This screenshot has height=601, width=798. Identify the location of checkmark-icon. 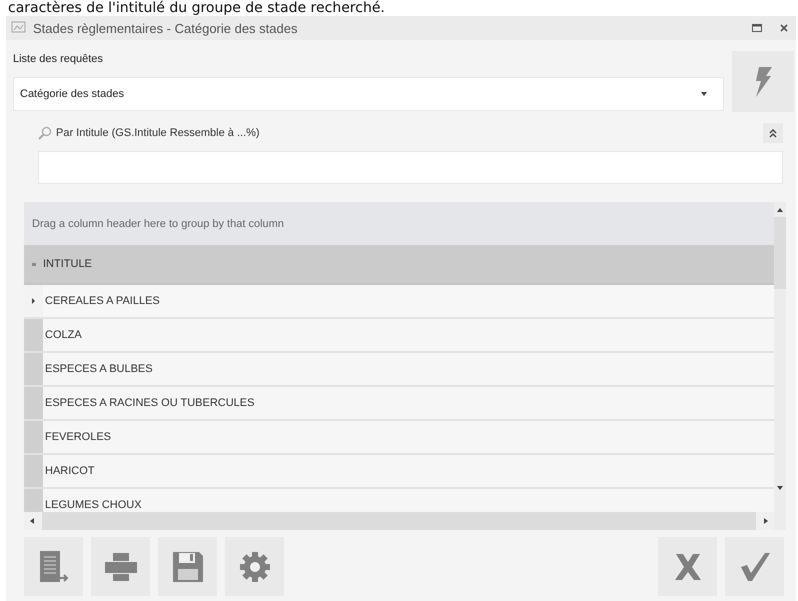
(754, 566).